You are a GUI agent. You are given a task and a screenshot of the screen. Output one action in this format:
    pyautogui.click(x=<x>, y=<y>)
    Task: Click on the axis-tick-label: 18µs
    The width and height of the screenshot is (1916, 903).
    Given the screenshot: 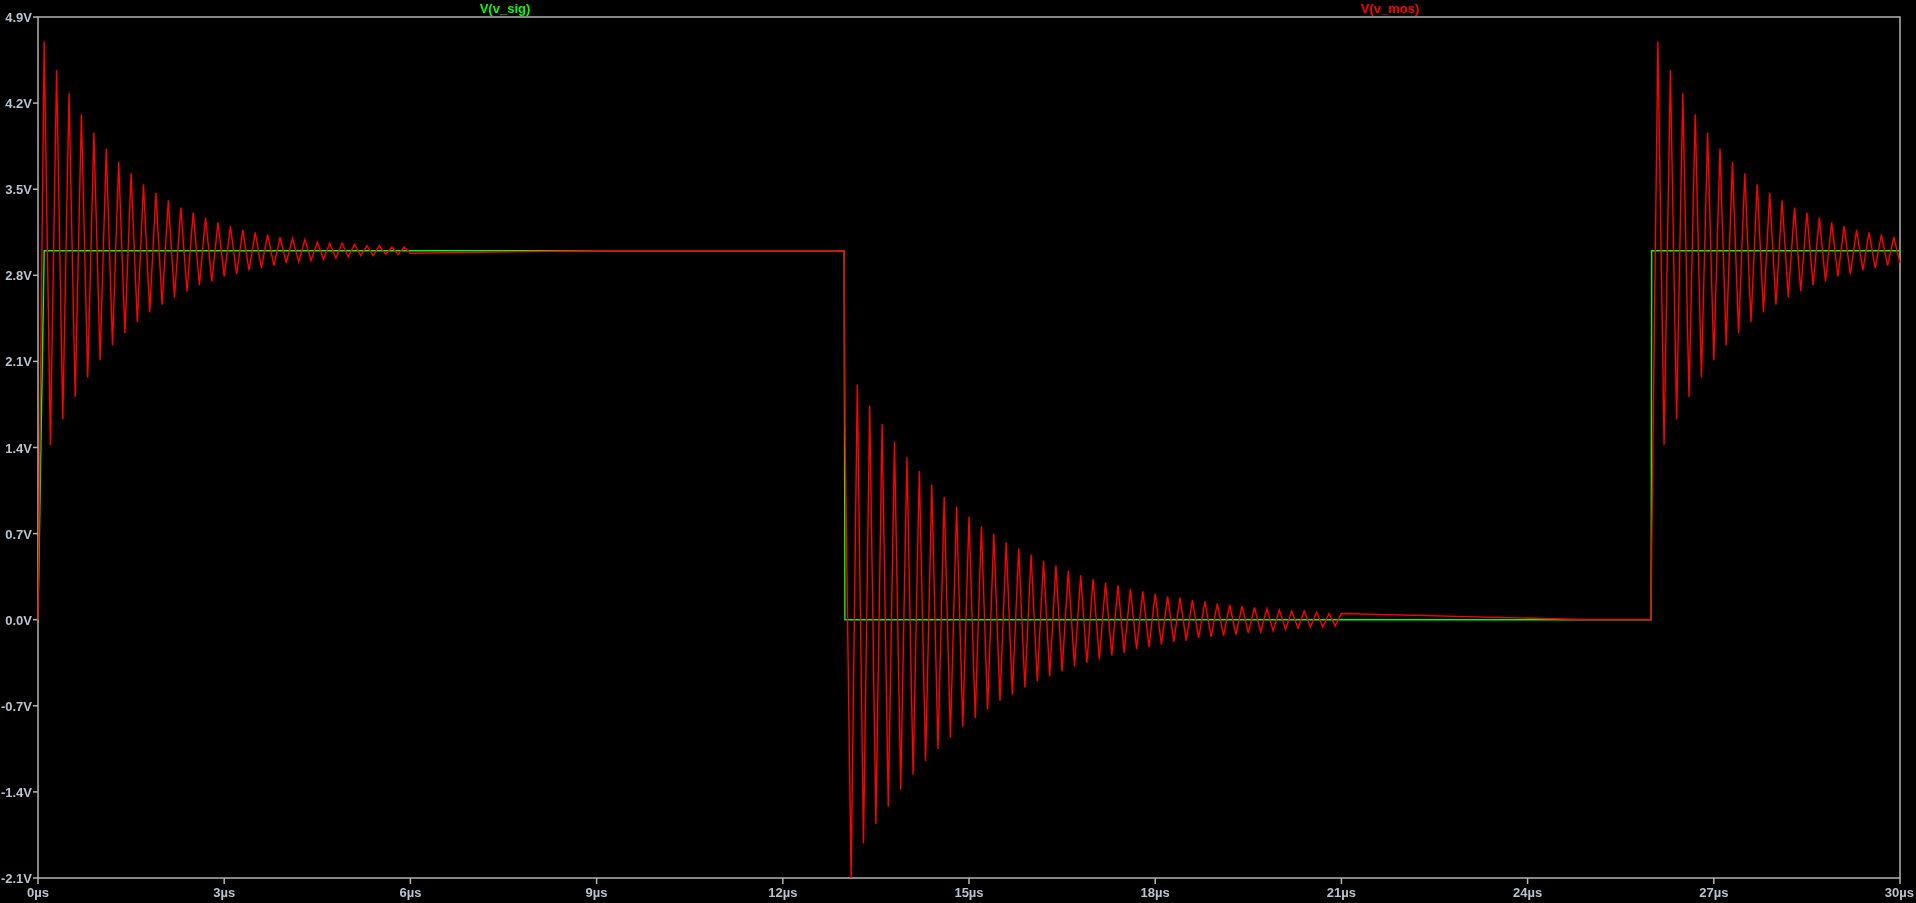 What is the action you would take?
    pyautogui.click(x=1155, y=892)
    